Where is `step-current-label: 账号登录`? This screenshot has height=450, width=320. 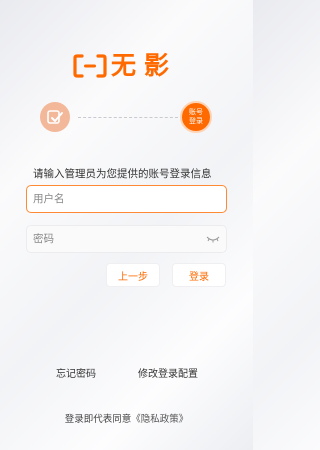 step-current-label: 账号登录 is located at coordinates (196, 116).